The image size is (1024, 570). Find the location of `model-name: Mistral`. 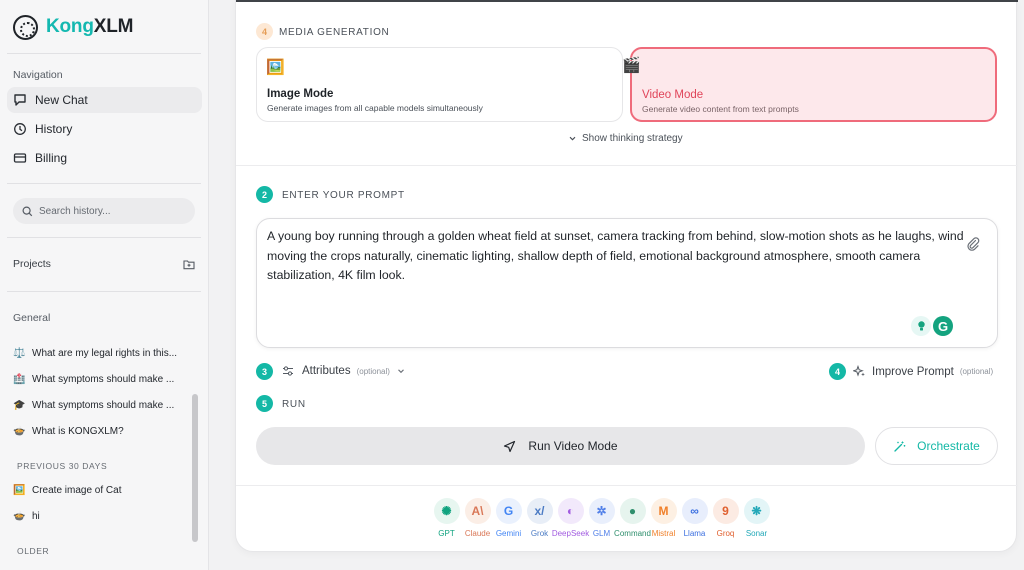

model-name: Mistral is located at coordinates (663, 533).